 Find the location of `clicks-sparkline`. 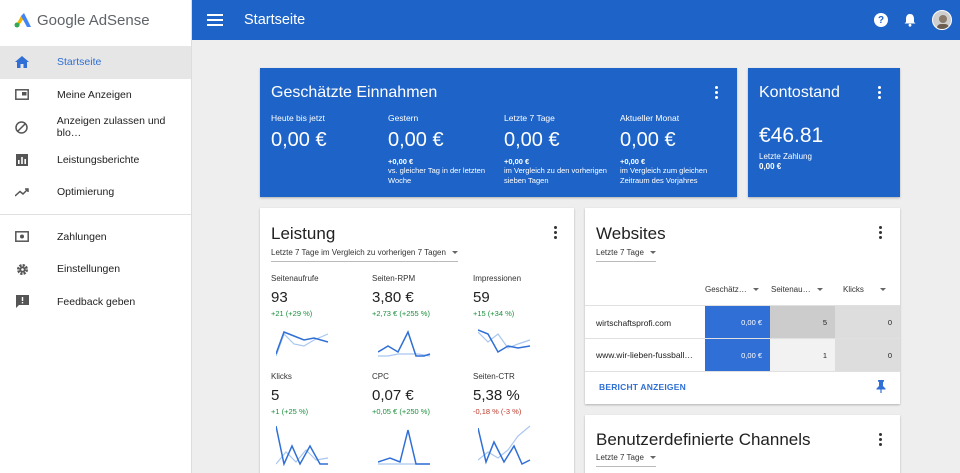

clicks-sparkline is located at coordinates (302, 445).